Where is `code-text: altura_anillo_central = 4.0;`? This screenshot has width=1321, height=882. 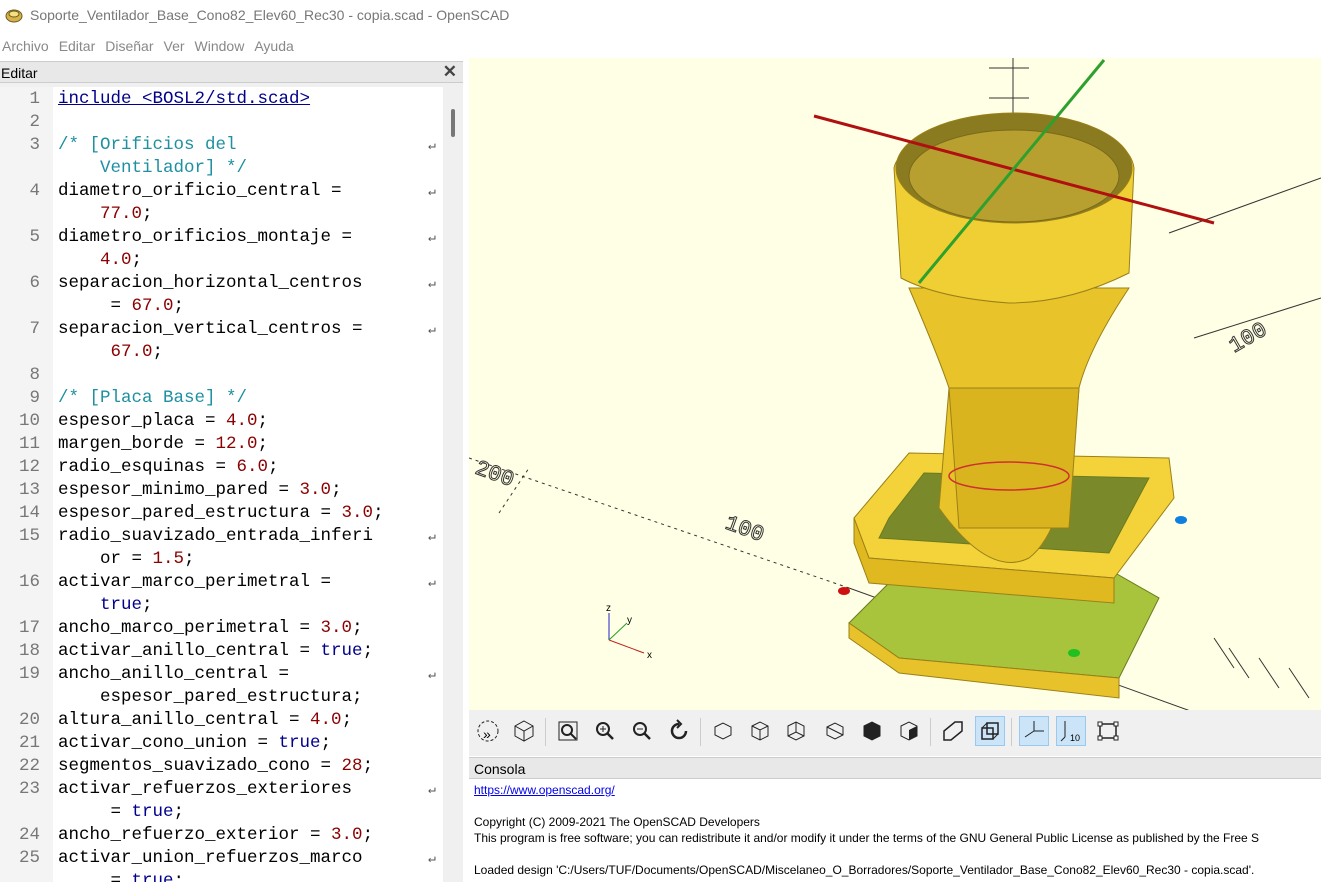
code-text: altura_anillo_central = 4.0; is located at coordinates (205, 720).